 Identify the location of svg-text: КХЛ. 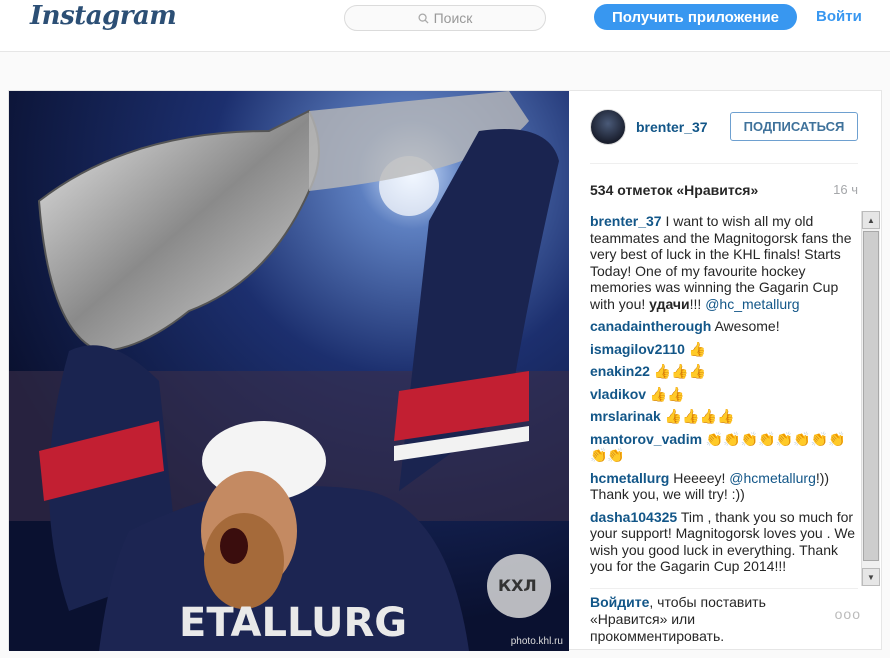
(517, 585).